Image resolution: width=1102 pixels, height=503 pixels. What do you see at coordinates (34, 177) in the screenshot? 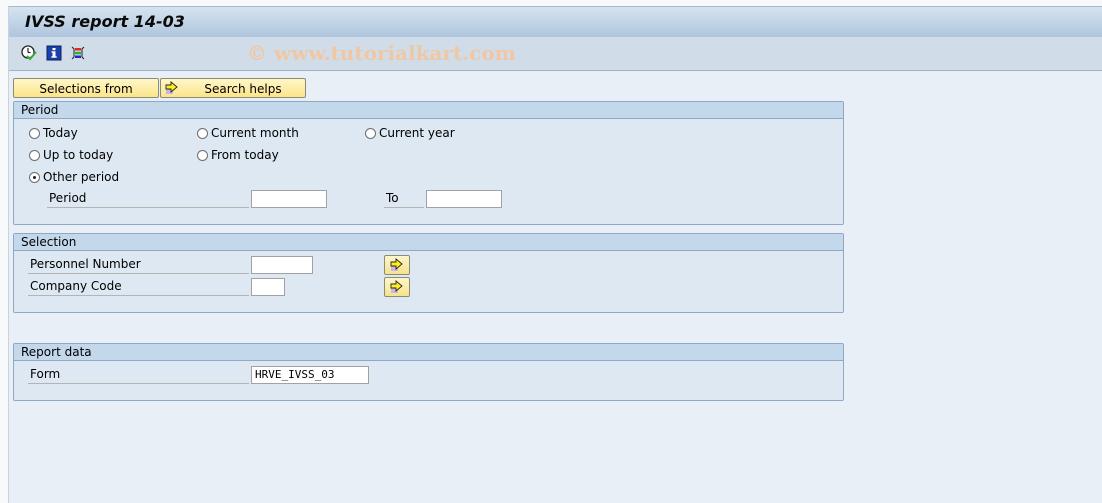
I see `radio-other-period-button` at bounding box center [34, 177].